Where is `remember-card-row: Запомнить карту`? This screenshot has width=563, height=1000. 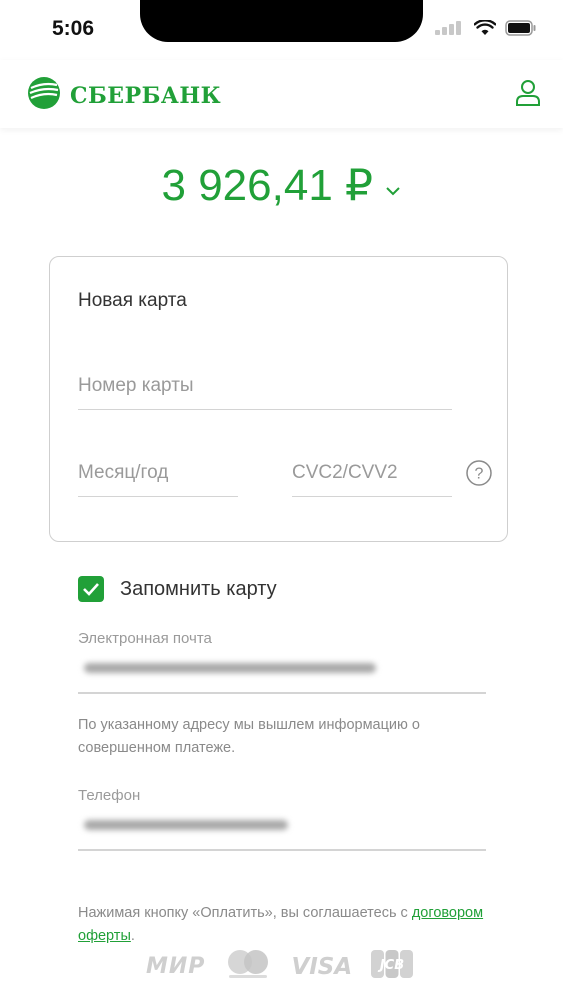 remember-card-row: Запомнить карту is located at coordinates (177, 589).